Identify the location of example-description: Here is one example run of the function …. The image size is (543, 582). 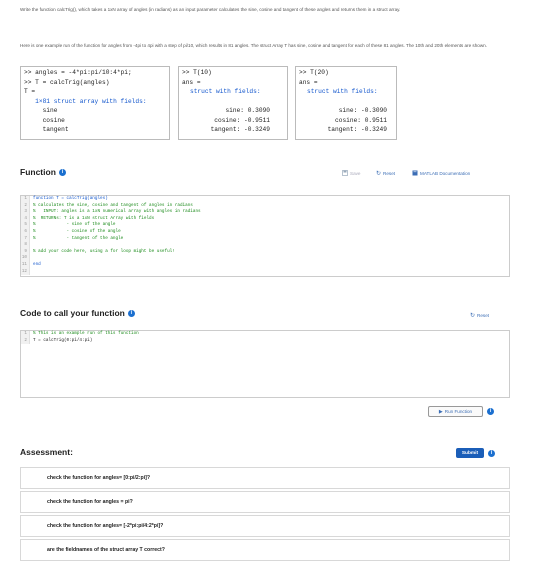
(253, 45).